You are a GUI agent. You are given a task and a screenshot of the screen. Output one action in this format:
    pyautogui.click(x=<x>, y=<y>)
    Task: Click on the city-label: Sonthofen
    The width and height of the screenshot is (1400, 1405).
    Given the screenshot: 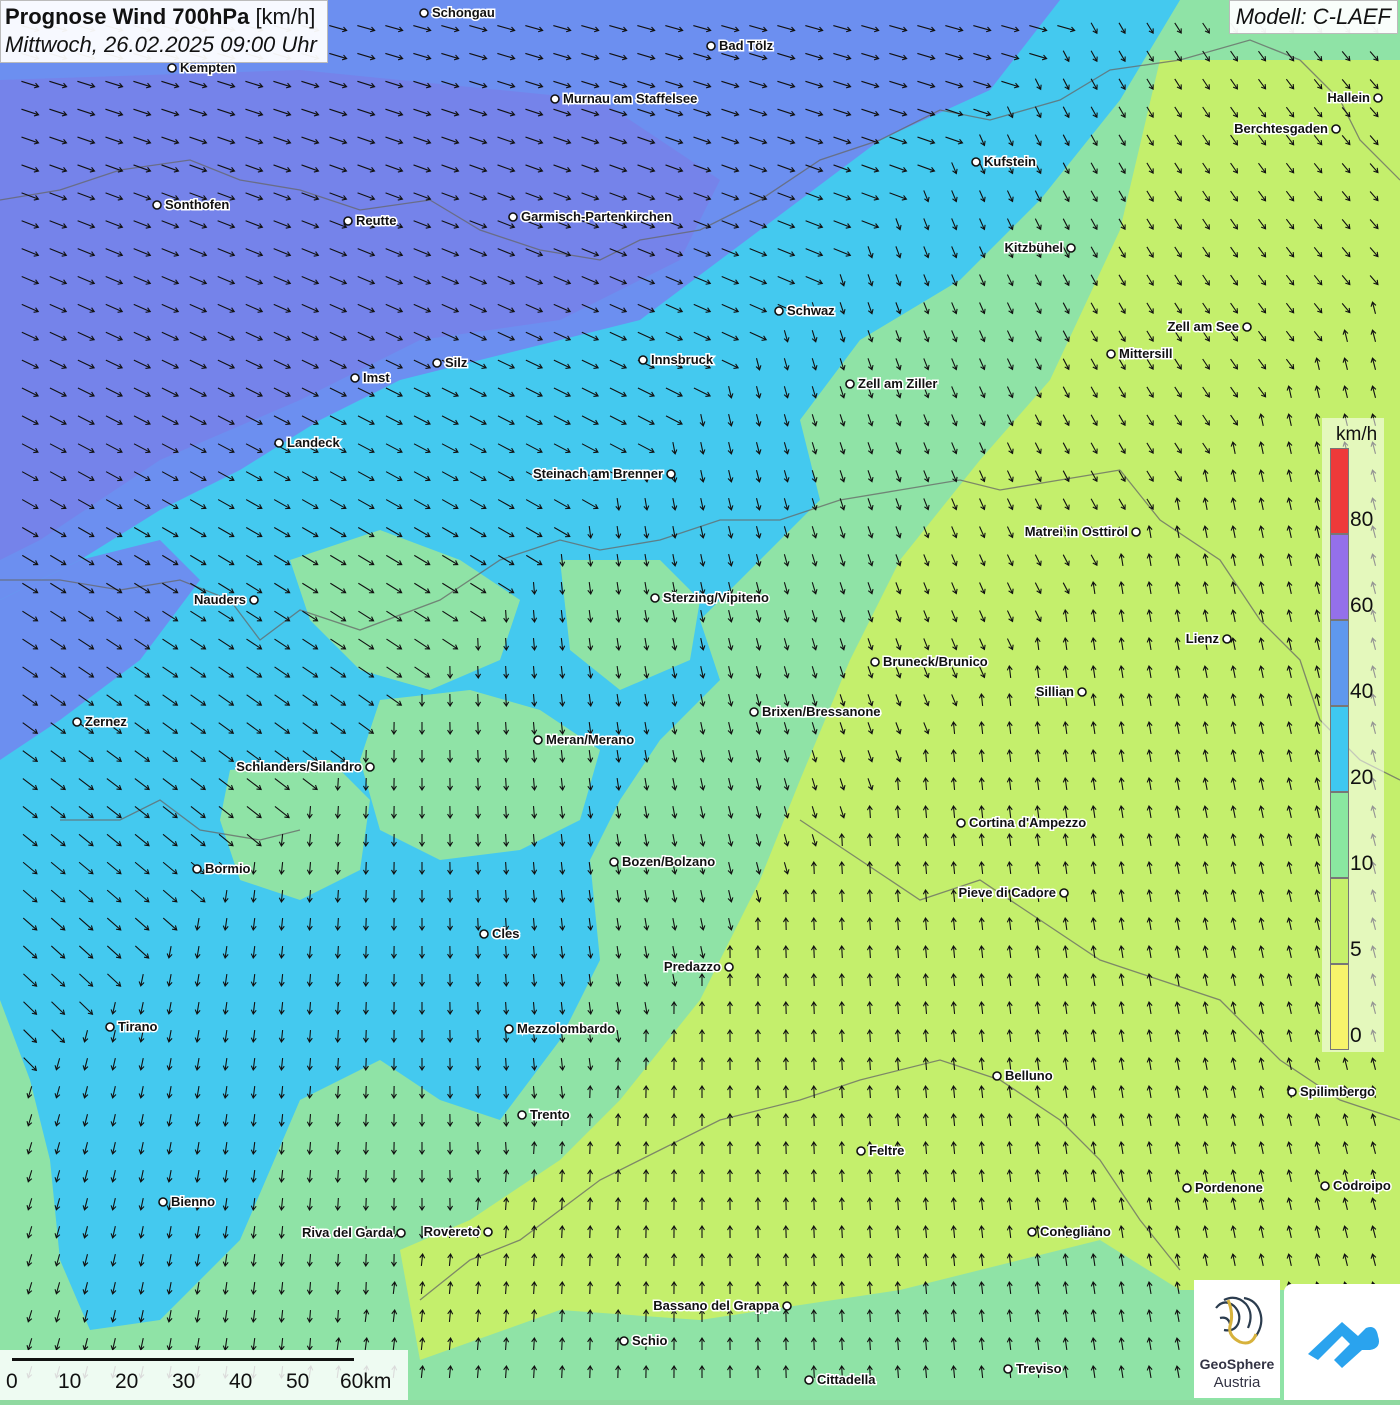 What is the action you would take?
    pyautogui.click(x=197, y=204)
    